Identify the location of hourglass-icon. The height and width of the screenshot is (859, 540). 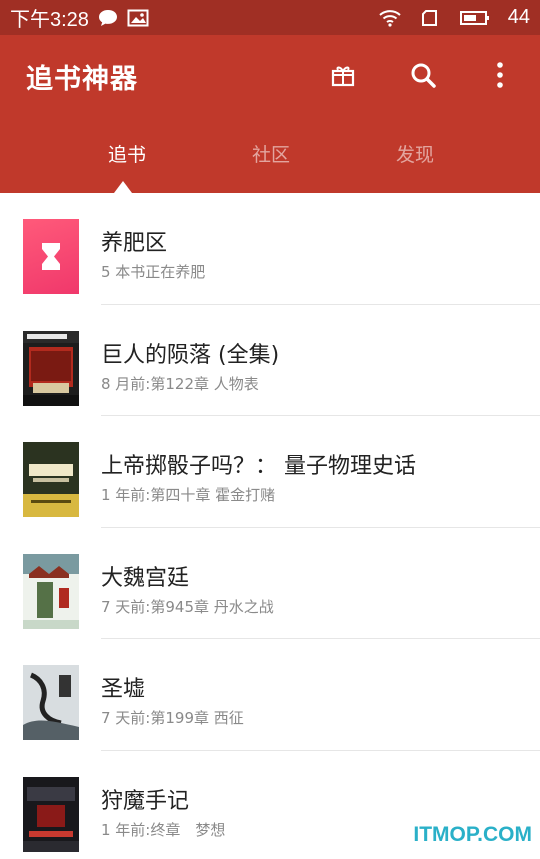
(51, 256).